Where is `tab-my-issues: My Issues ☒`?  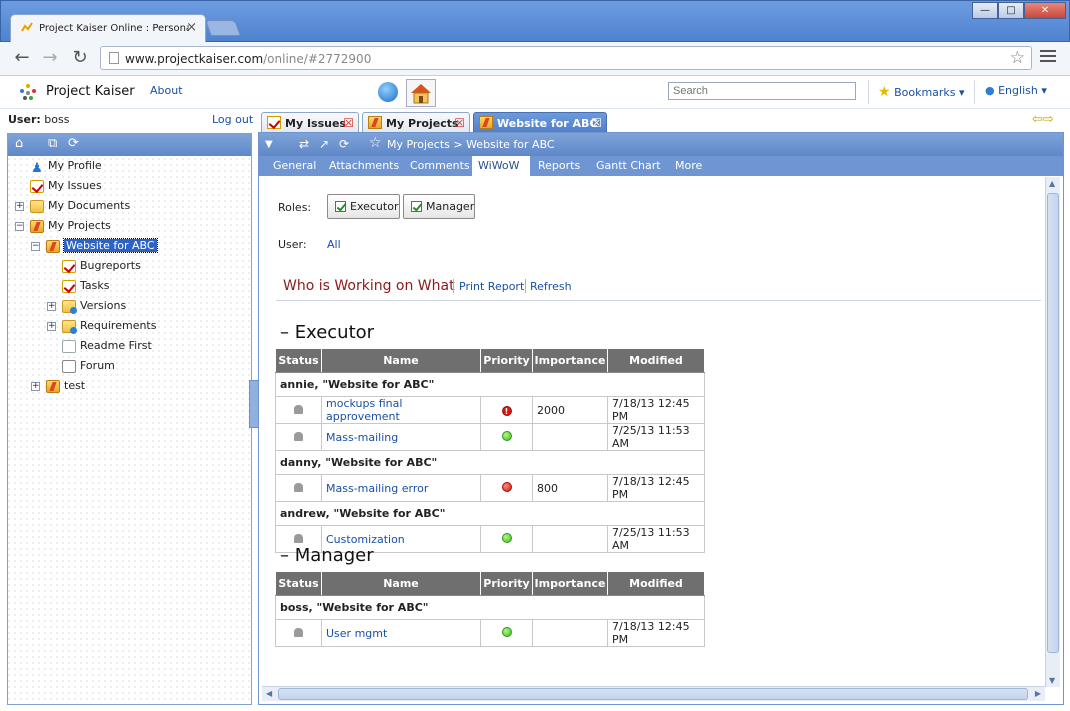 tab-my-issues: My Issues ☒ is located at coordinates (310, 122).